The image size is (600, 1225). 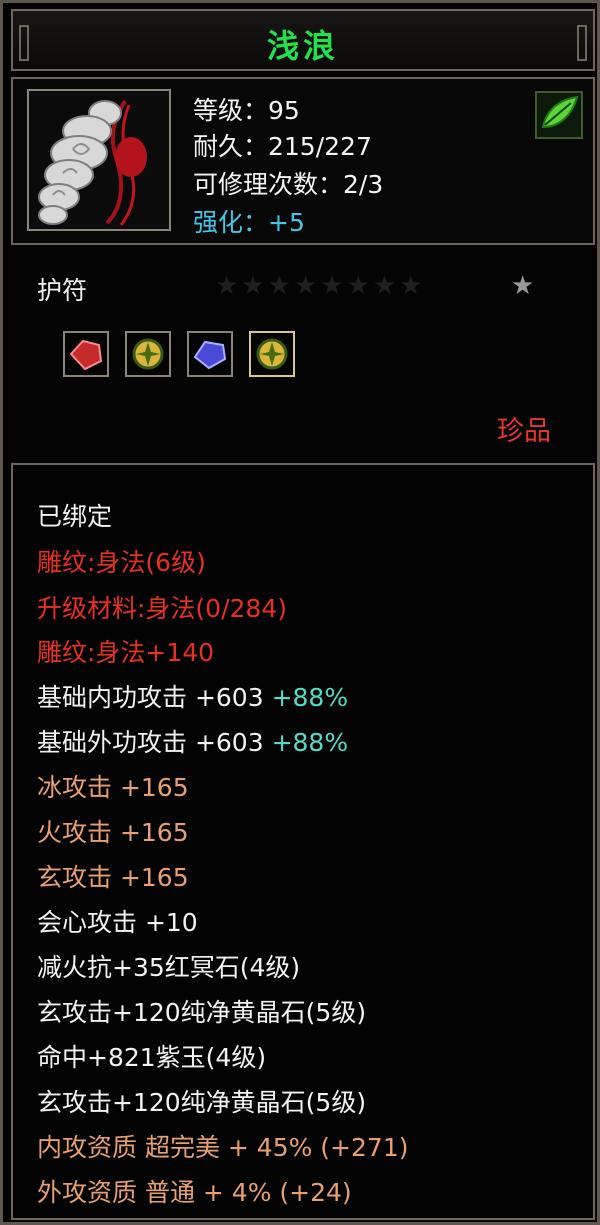 What do you see at coordinates (249, 222) in the screenshot?
I see `item-enhance-level: 强化：+5` at bounding box center [249, 222].